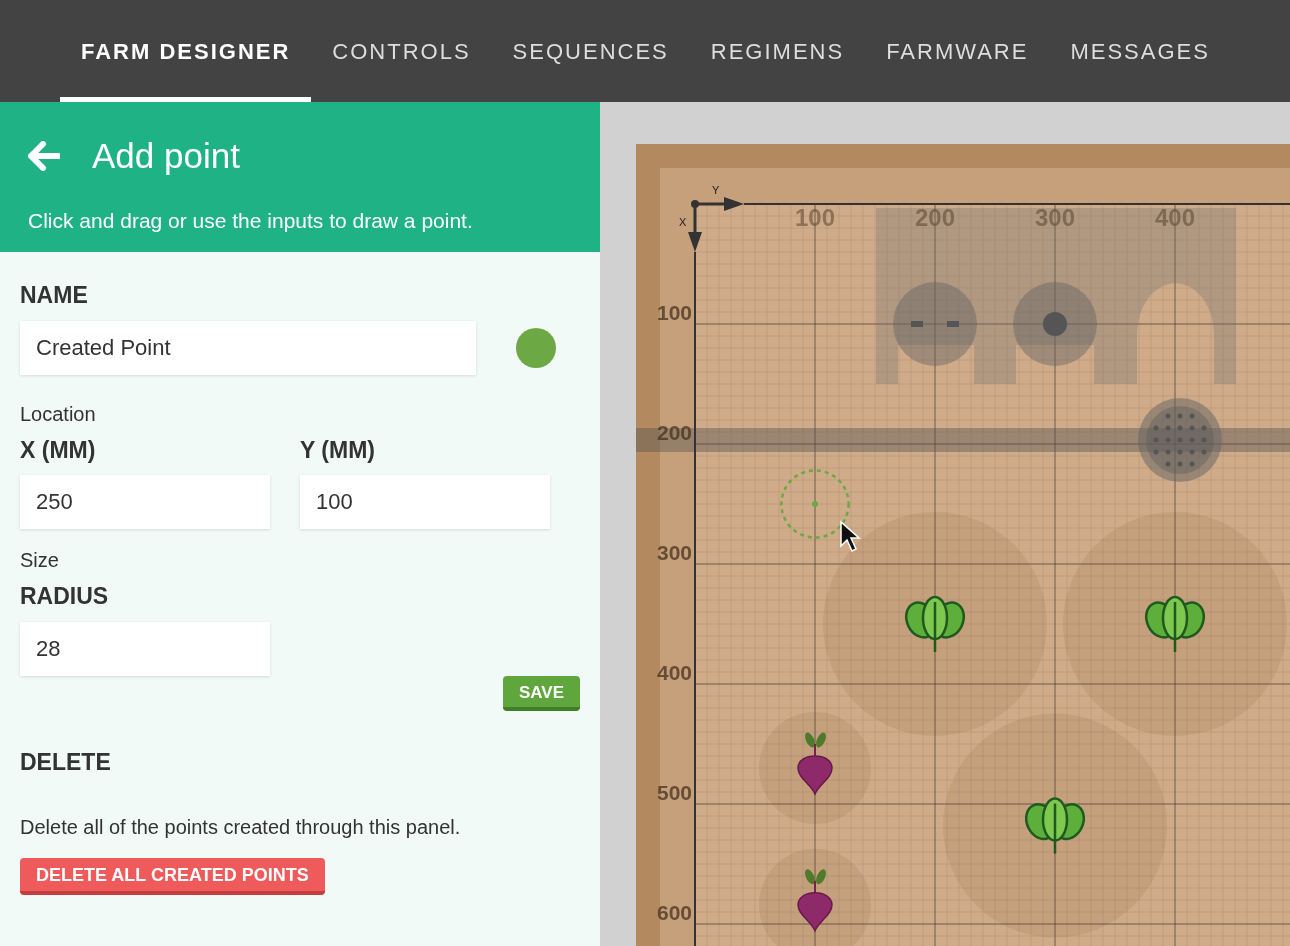 The height and width of the screenshot is (946, 1290). What do you see at coordinates (1180, 440) in the screenshot?
I see `watering-nozzle-icon` at bounding box center [1180, 440].